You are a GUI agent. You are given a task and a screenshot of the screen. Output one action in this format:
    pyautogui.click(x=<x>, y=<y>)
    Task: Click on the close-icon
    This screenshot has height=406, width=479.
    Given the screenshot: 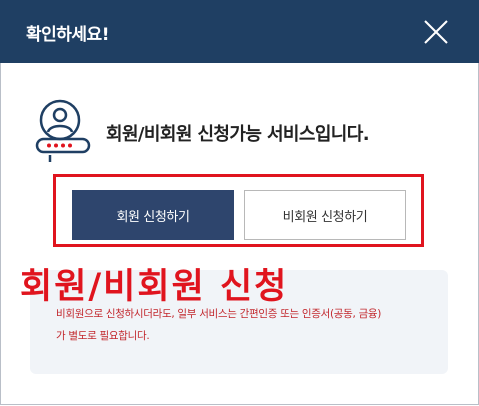 What is the action you would take?
    pyautogui.click(x=436, y=32)
    